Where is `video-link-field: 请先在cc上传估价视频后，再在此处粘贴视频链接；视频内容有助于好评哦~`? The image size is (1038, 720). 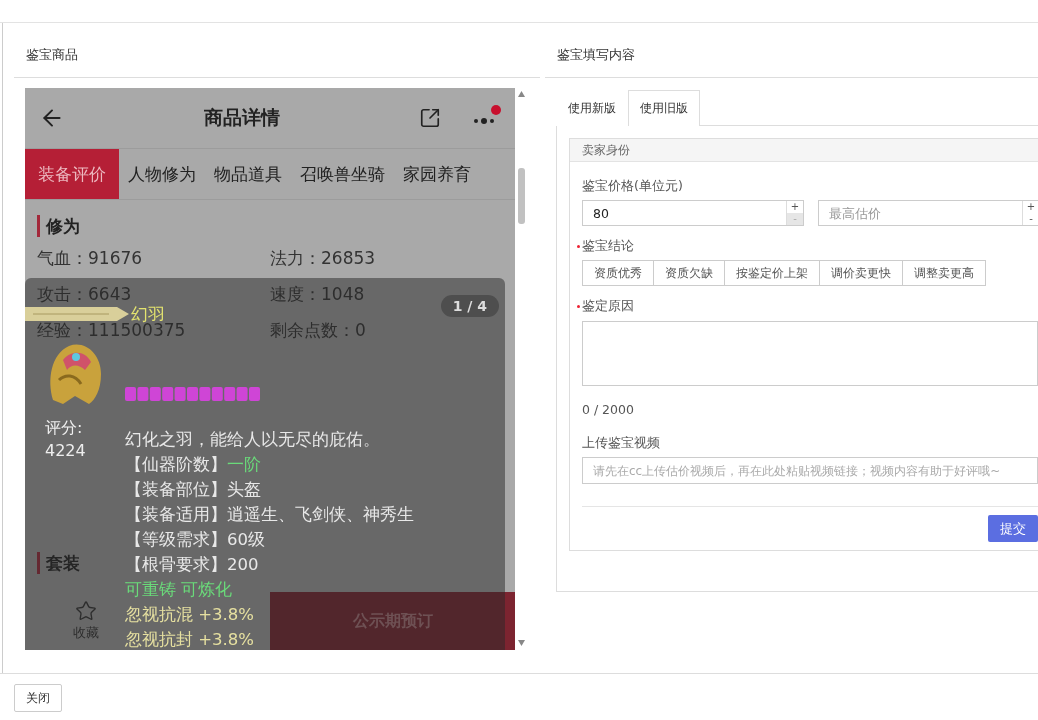
video-link-field: 请先在cc上传估价视频后，再在此处粘贴视频链接；视频内容有助于好评哦~ is located at coordinates (810, 470).